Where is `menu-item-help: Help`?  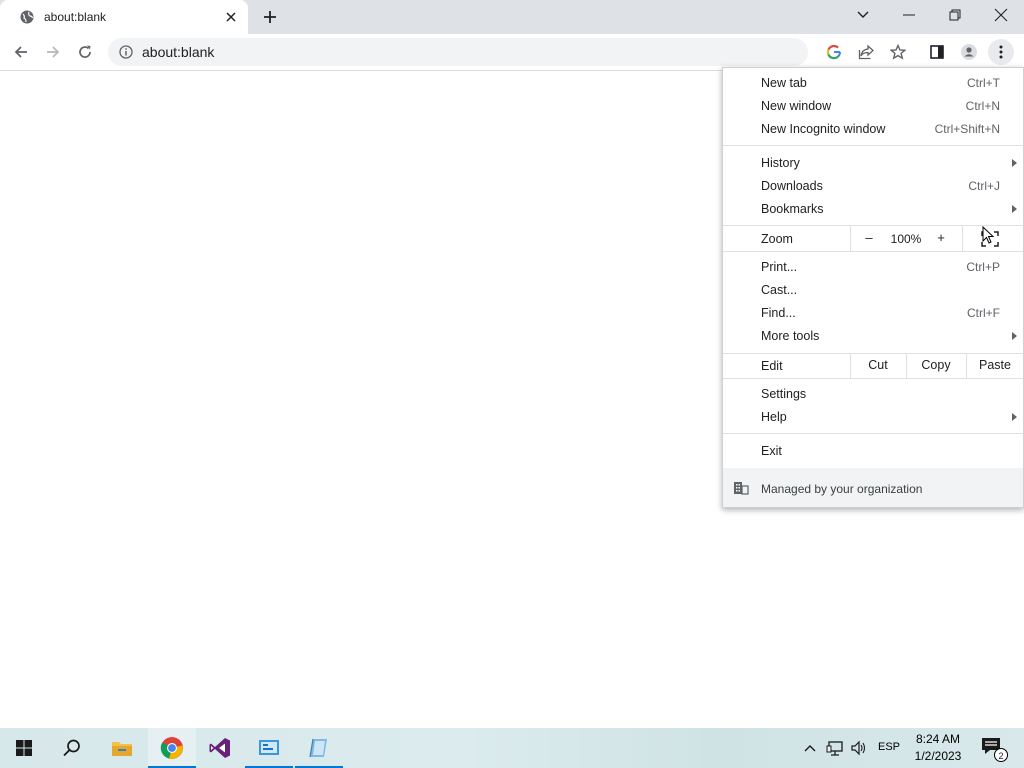
menu-item-help: Help is located at coordinates (873, 417).